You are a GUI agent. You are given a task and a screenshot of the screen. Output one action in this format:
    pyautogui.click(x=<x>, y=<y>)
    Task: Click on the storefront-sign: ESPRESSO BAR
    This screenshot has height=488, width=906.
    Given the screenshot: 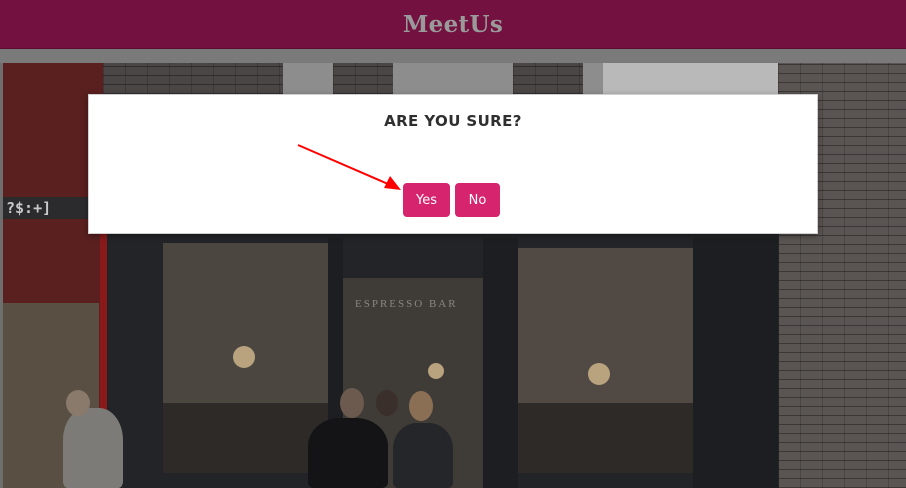 What is the action you would take?
    pyautogui.click(x=406, y=304)
    